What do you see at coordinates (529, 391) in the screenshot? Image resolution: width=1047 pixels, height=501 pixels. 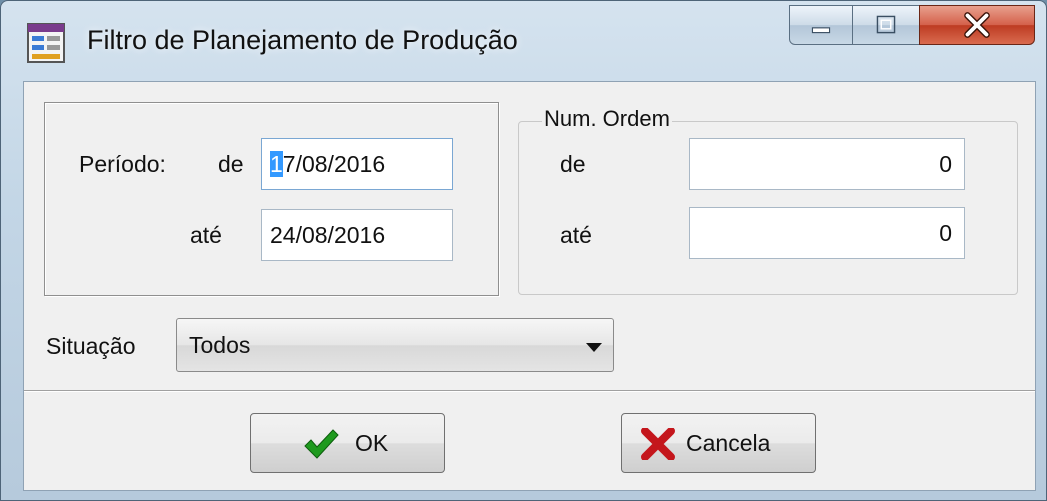 I see `footer-divider` at bounding box center [529, 391].